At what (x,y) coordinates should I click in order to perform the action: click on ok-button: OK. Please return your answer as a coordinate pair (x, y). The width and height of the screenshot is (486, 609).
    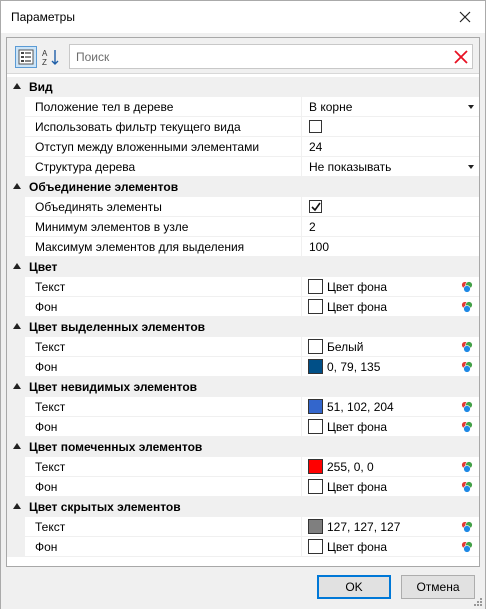
    Looking at the image, I should click on (354, 587).